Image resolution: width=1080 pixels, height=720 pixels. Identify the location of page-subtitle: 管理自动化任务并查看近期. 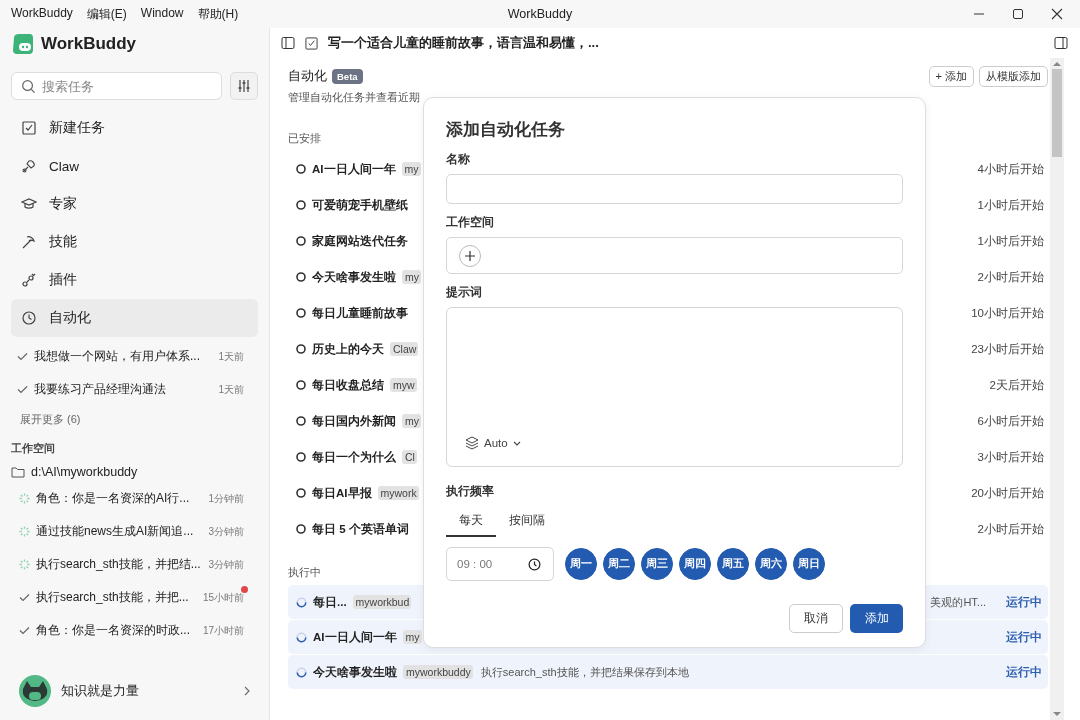
(354, 97).